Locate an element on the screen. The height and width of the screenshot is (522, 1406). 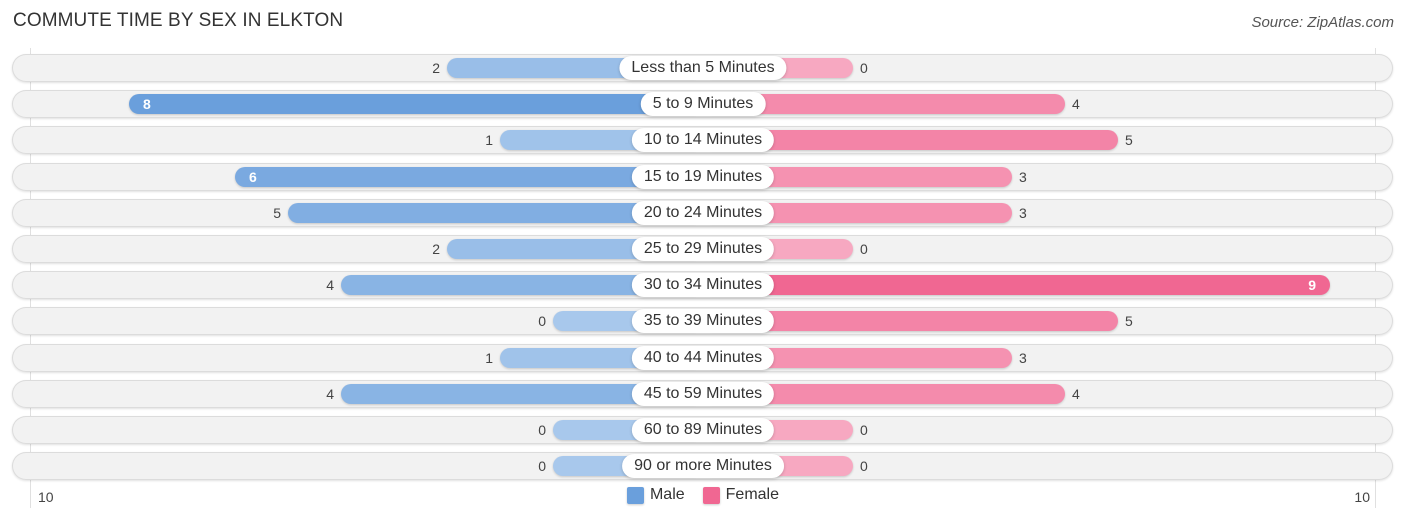
value-label-female: 9 is located at coordinates (1312, 285).